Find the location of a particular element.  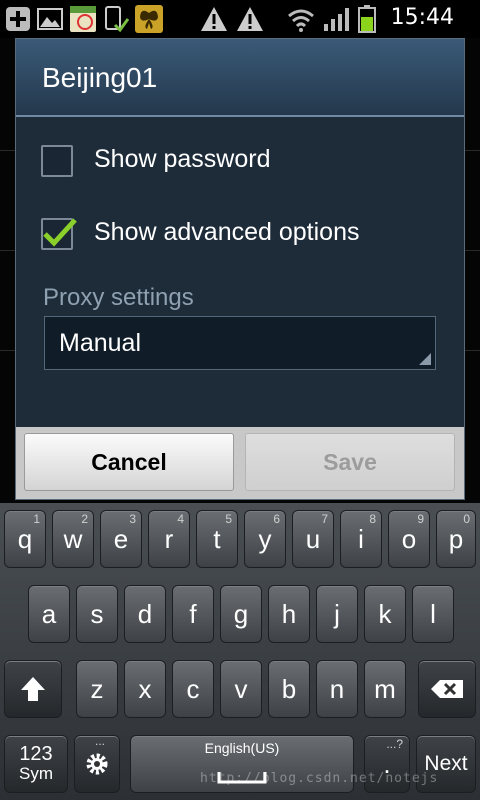

show-advanced-checkbox is located at coordinates (59, 234).